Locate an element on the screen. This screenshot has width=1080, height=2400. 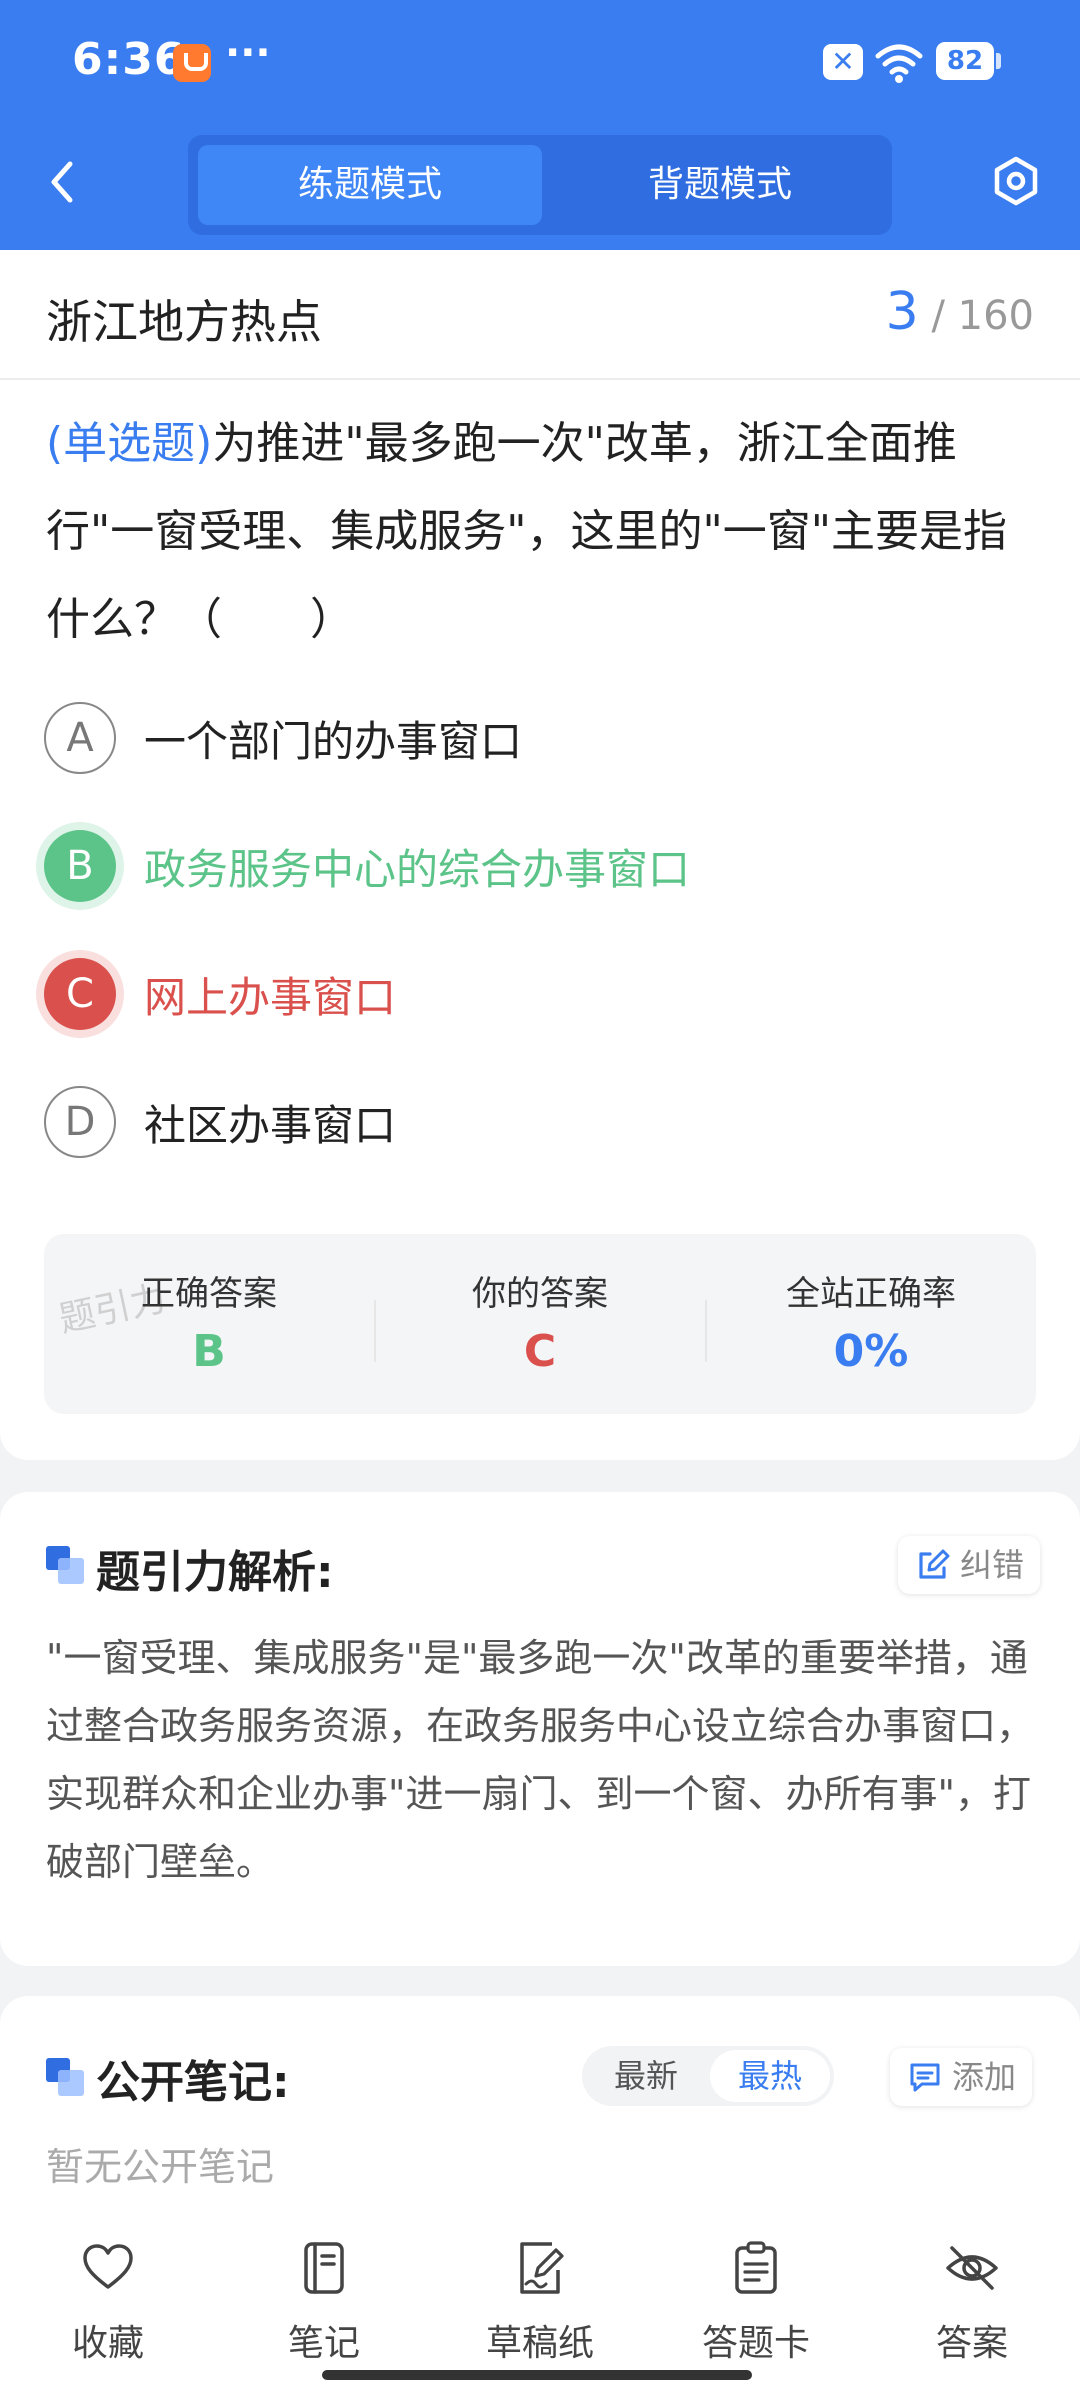
draft-paper-icon is located at coordinates (542, 2268).